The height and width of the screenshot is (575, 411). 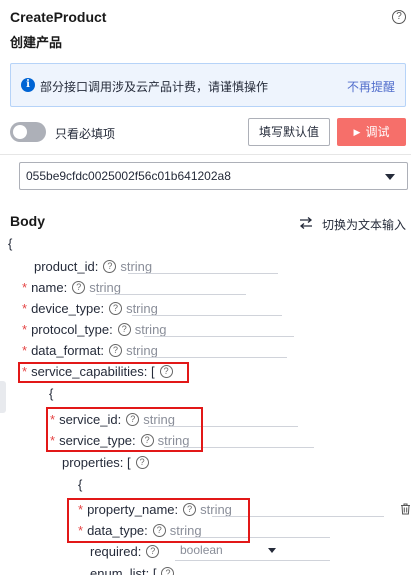 What do you see at coordinates (142, 308) in the screenshot?
I see `device-type-input: string` at bounding box center [142, 308].